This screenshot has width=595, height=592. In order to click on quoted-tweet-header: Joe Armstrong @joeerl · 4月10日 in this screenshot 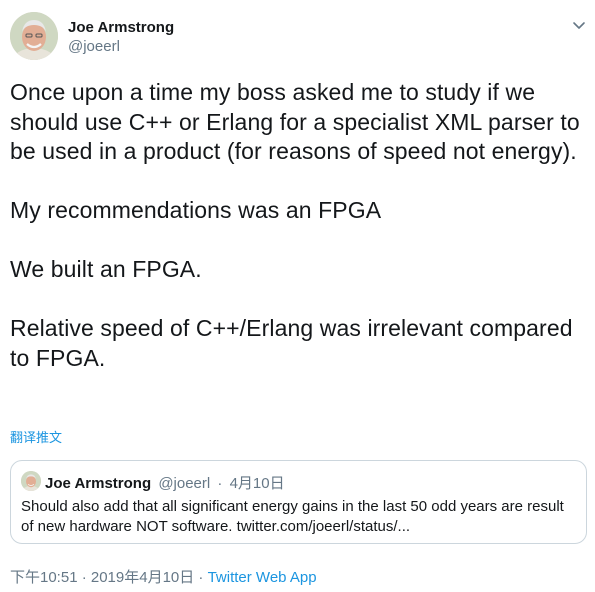, I will do `click(165, 482)`.